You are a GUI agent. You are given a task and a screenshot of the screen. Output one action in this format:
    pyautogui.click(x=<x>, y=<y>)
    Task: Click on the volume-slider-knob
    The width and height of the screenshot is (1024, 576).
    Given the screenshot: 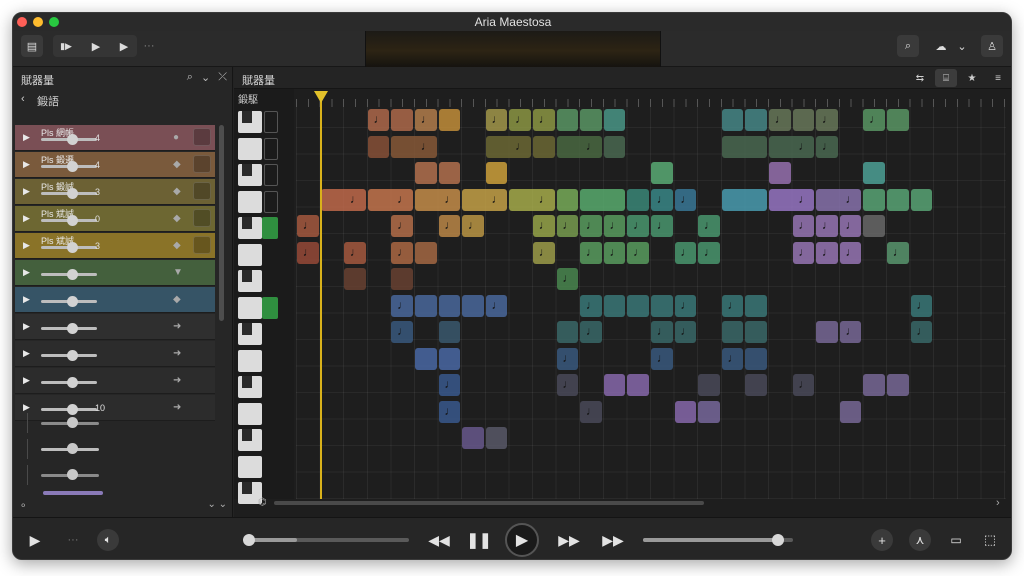 What is the action you would take?
    pyautogui.click(x=778, y=540)
    